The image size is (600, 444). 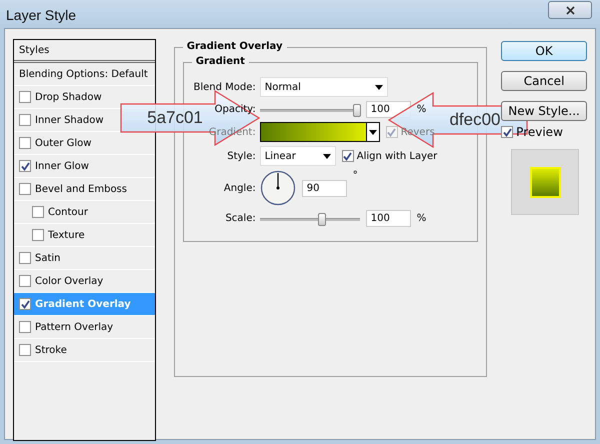 I want to click on style-list-item: Satin, so click(x=84, y=258).